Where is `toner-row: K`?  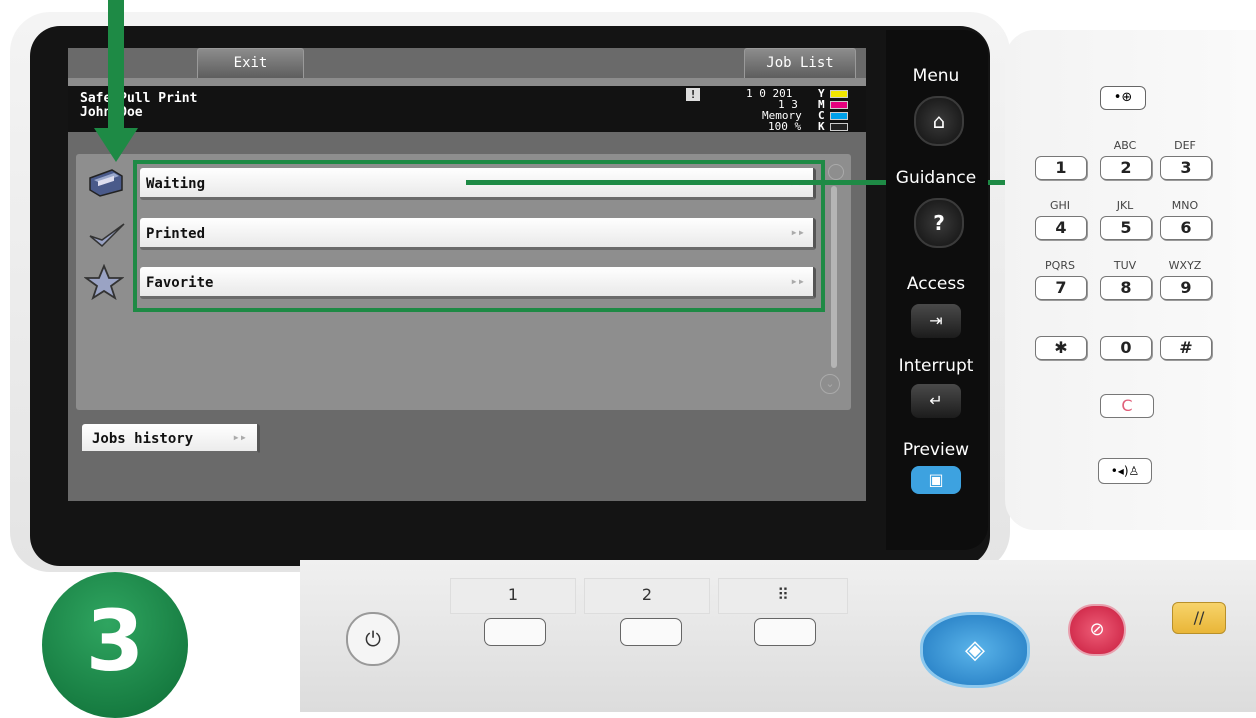 toner-row: K is located at coordinates (836, 126).